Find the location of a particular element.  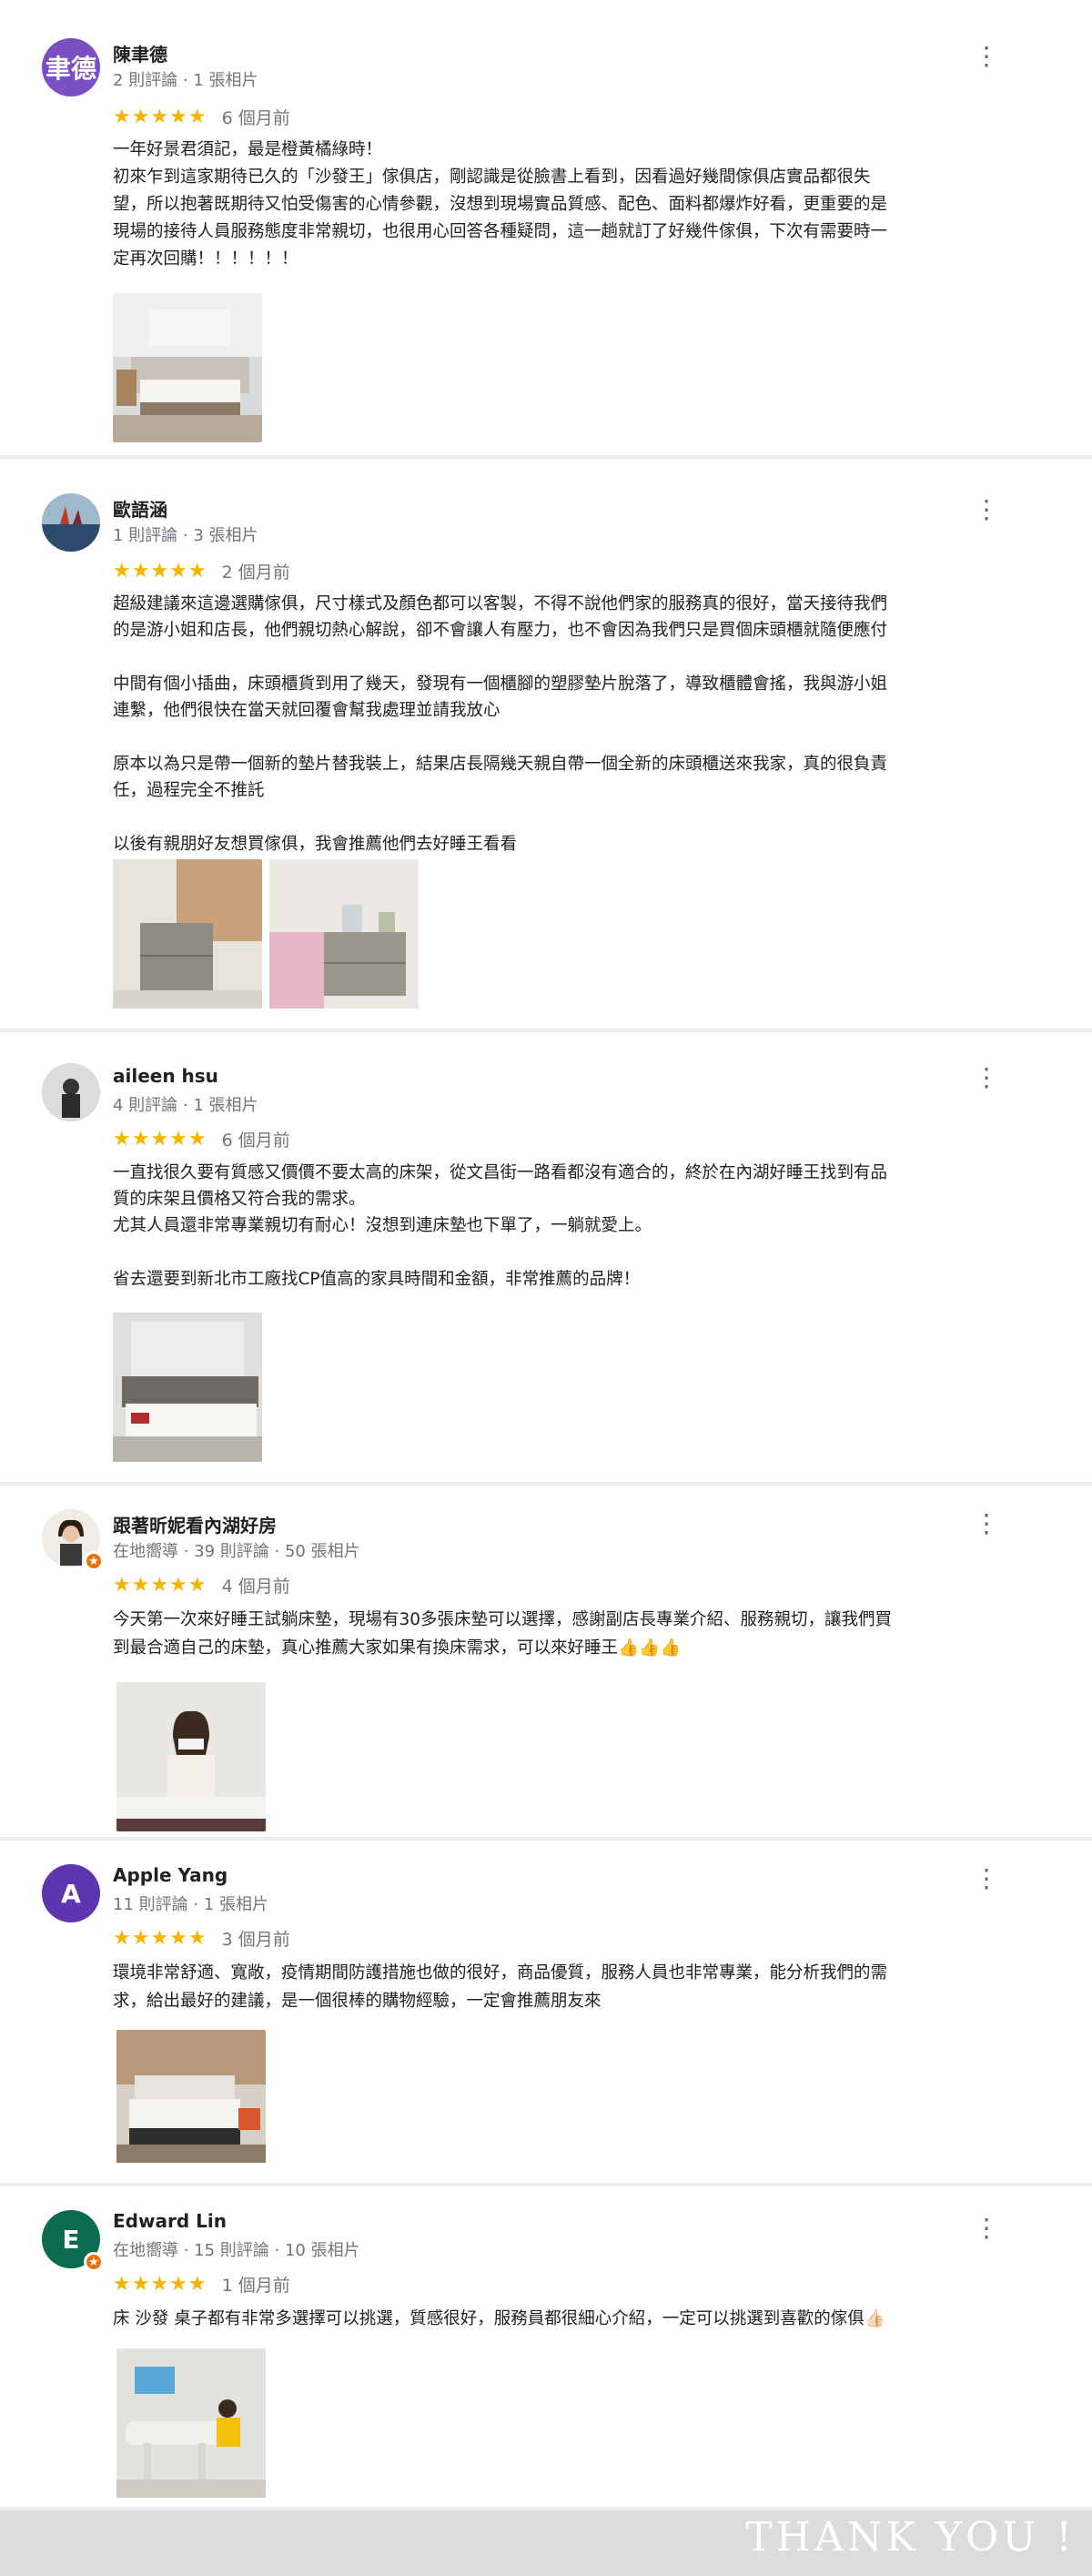

reviewer-meta: 1 則評論 · 3 張相片 is located at coordinates (186, 535).